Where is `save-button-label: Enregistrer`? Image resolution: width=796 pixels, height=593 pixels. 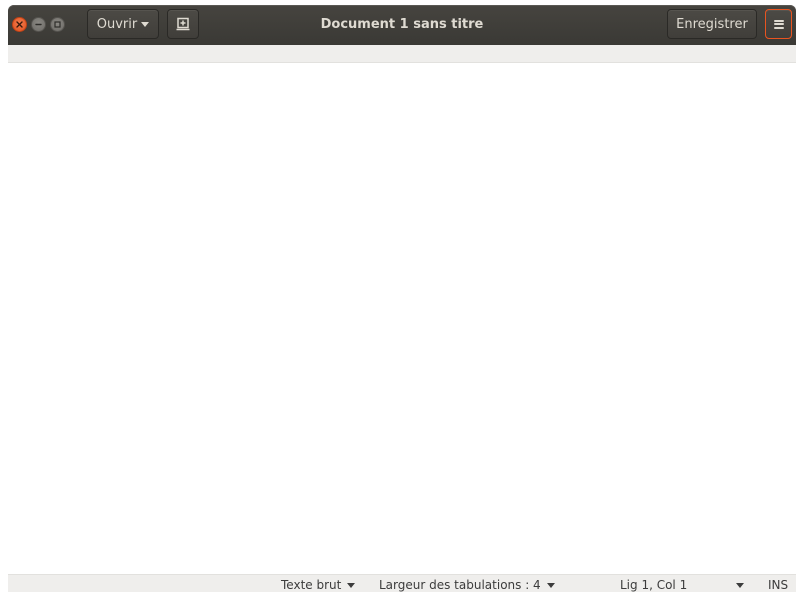
save-button-label: Enregistrer is located at coordinates (712, 24).